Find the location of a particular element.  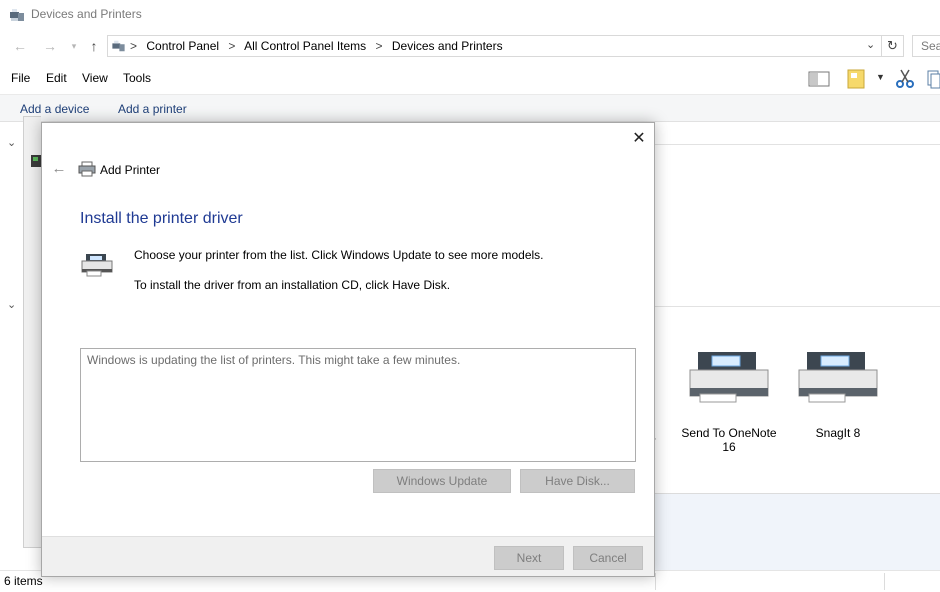

change-view-icon is located at coordinates (856, 79).